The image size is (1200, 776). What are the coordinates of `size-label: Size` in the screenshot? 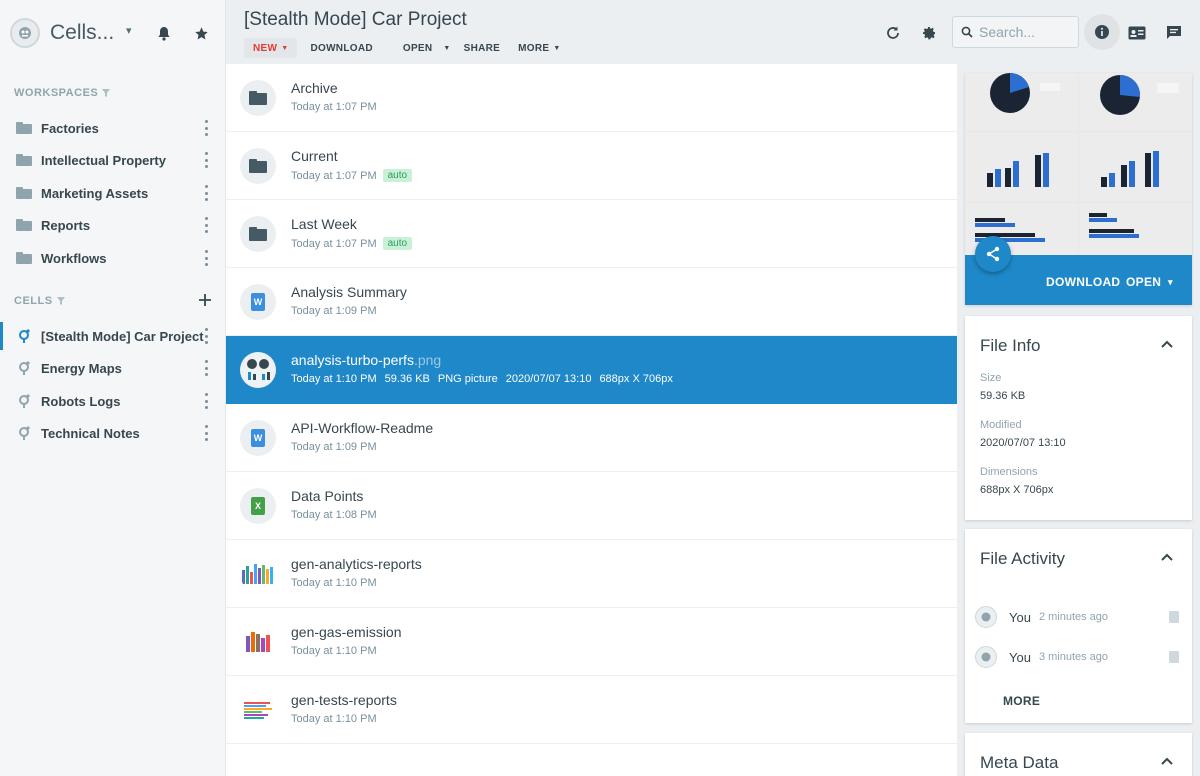 It's located at (991, 378).